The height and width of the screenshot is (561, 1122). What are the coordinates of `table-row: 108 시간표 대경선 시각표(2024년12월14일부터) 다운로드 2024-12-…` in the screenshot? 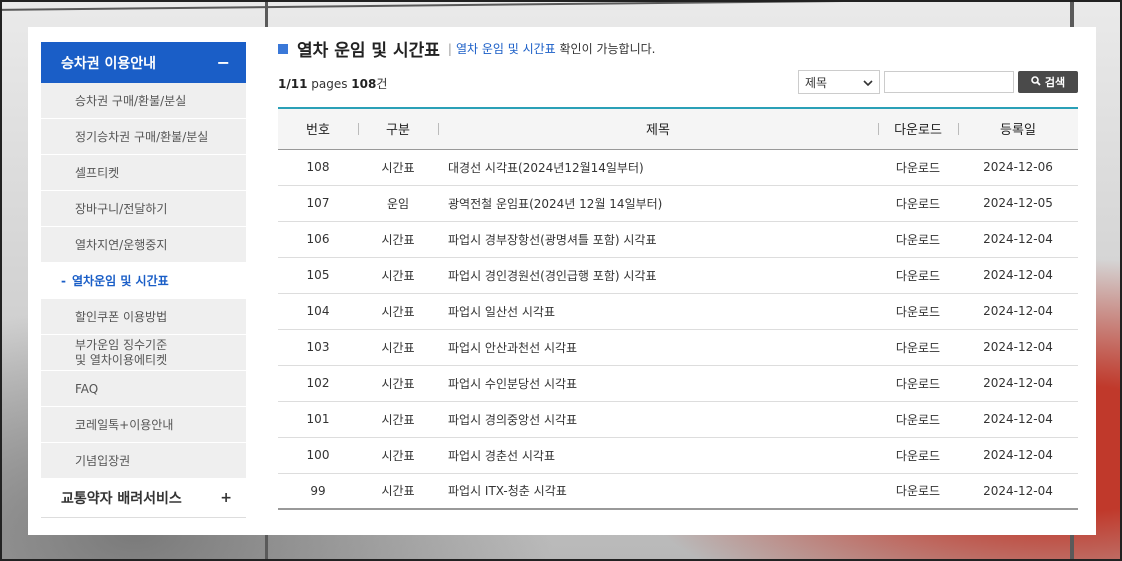 It's located at (678, 167).